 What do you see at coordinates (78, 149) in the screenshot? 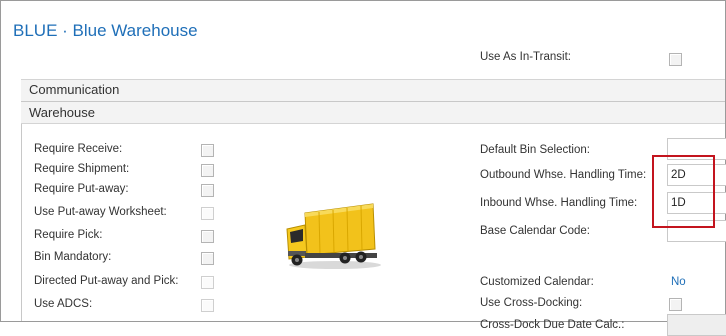
I see `require-receive-label: Require Receive:` at bounding box center [78, 149].